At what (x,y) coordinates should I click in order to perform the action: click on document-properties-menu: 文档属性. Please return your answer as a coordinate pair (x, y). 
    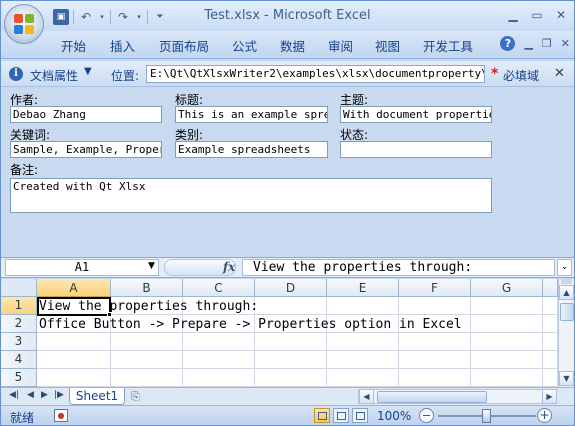
    Looking at the image, I should click on (54, 75).